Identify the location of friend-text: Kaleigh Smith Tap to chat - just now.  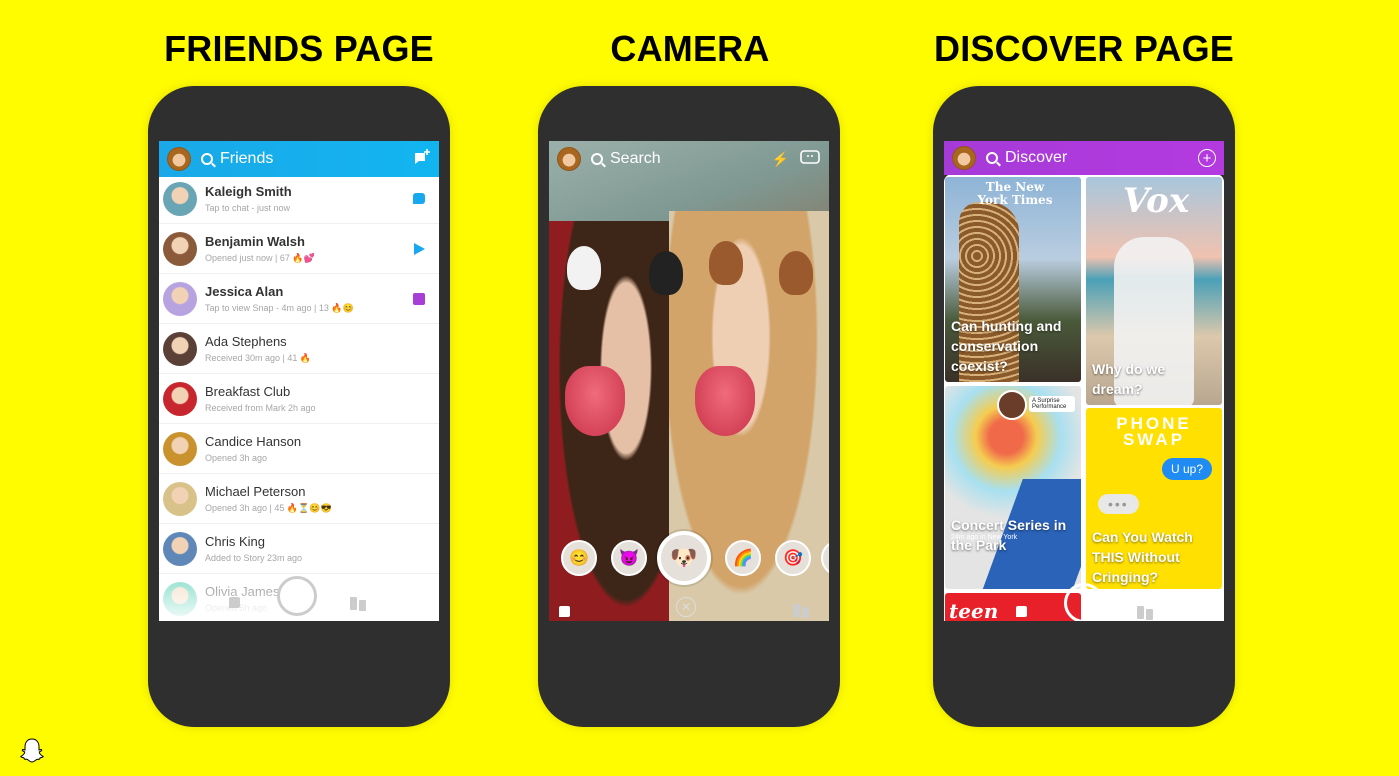
(309, 198).